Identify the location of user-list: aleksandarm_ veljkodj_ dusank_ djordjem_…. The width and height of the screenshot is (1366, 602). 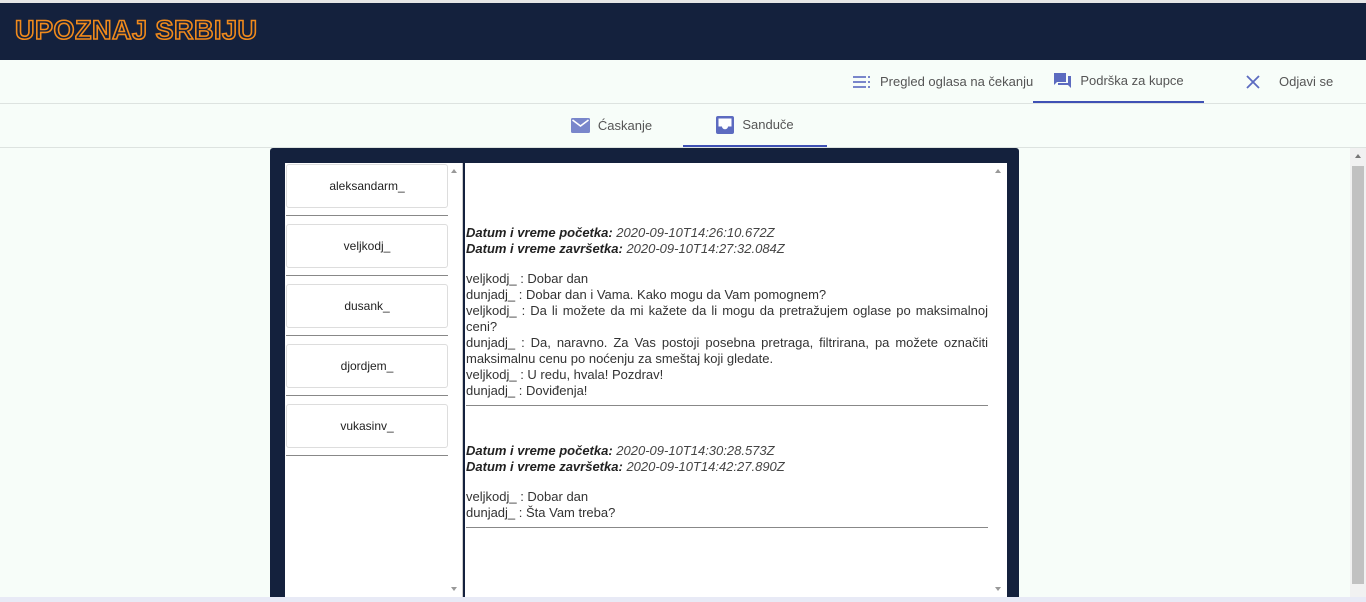
(374, 380).